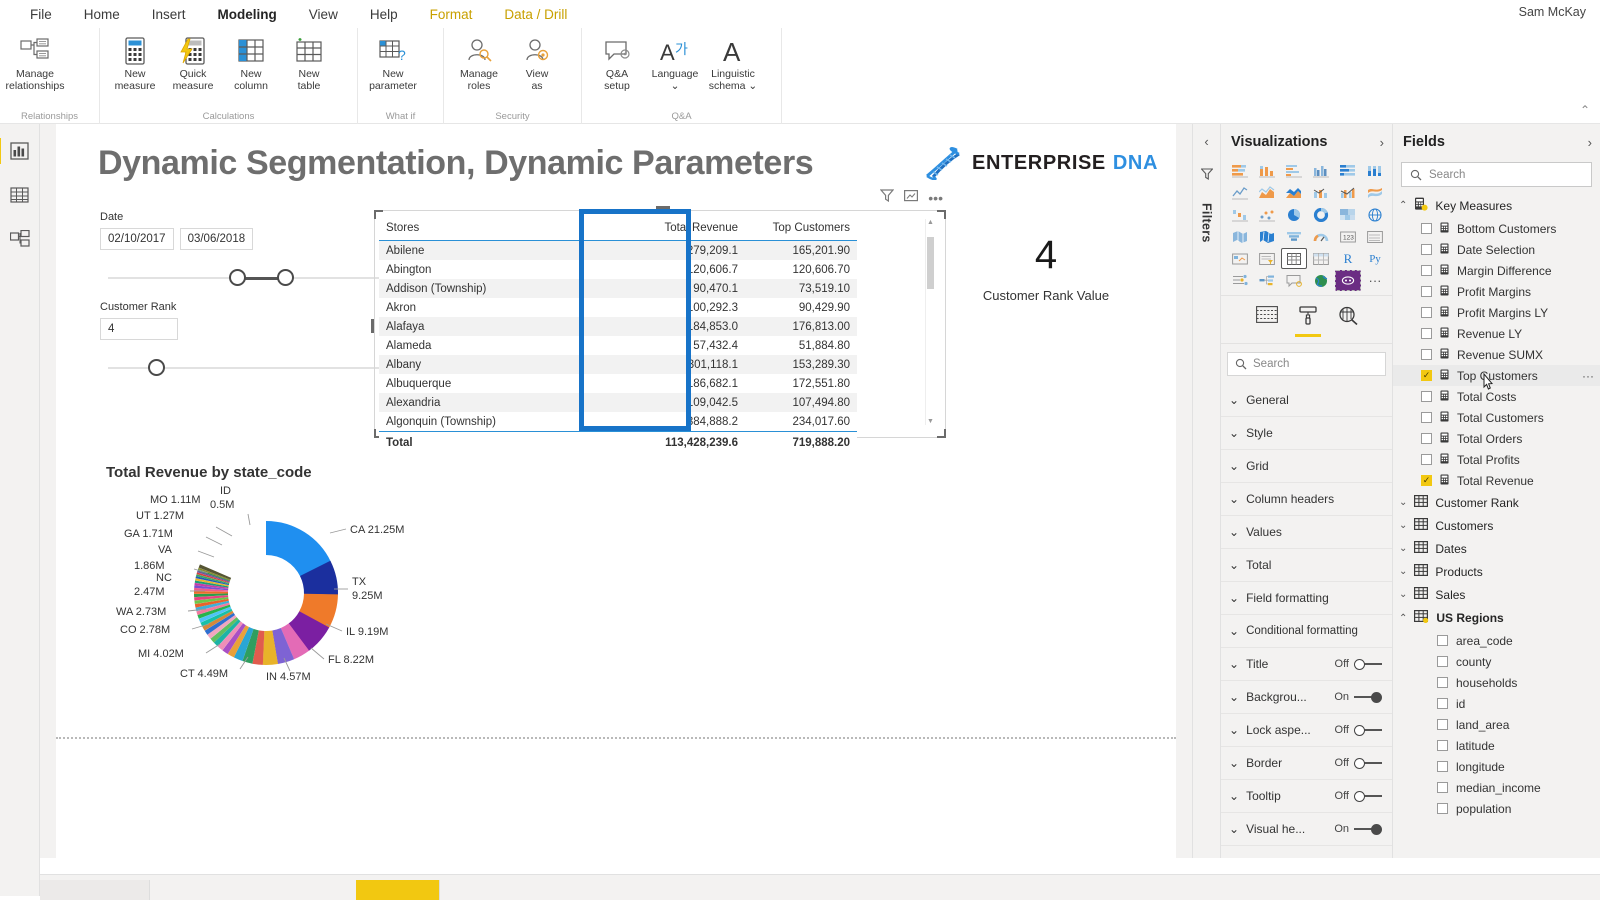  Describe the element at coordinates (537, 60) in the screenshot. I see `view-as-button: View as` at that location.